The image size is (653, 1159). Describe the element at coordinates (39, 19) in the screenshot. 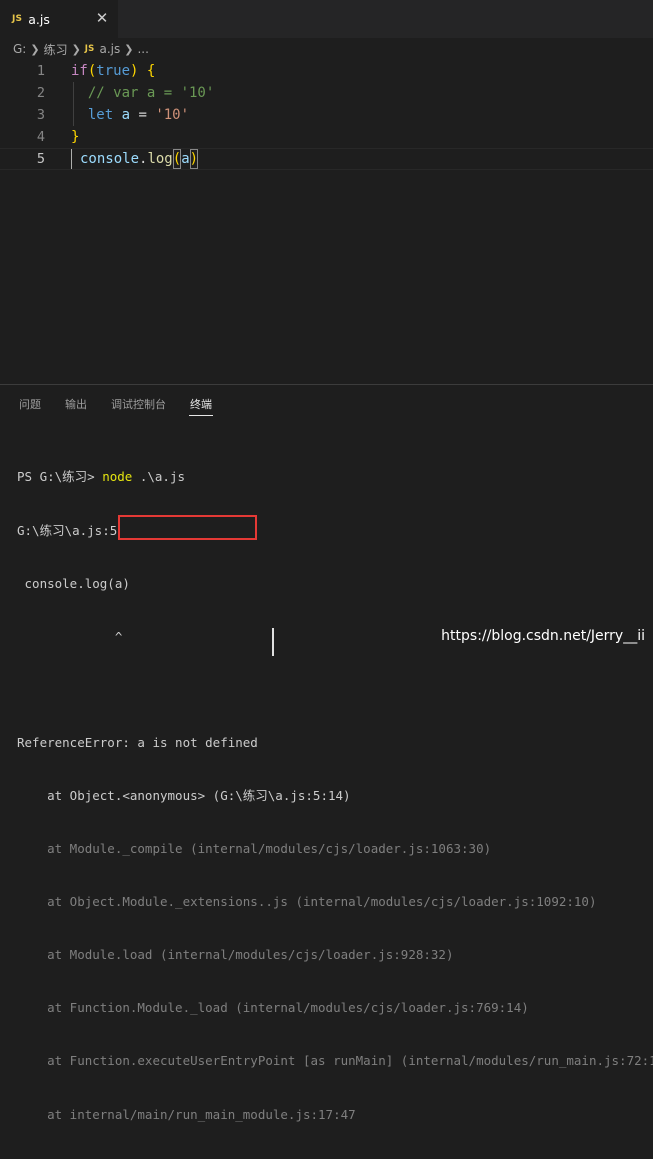

I see `tab-label: a.js` at that location.